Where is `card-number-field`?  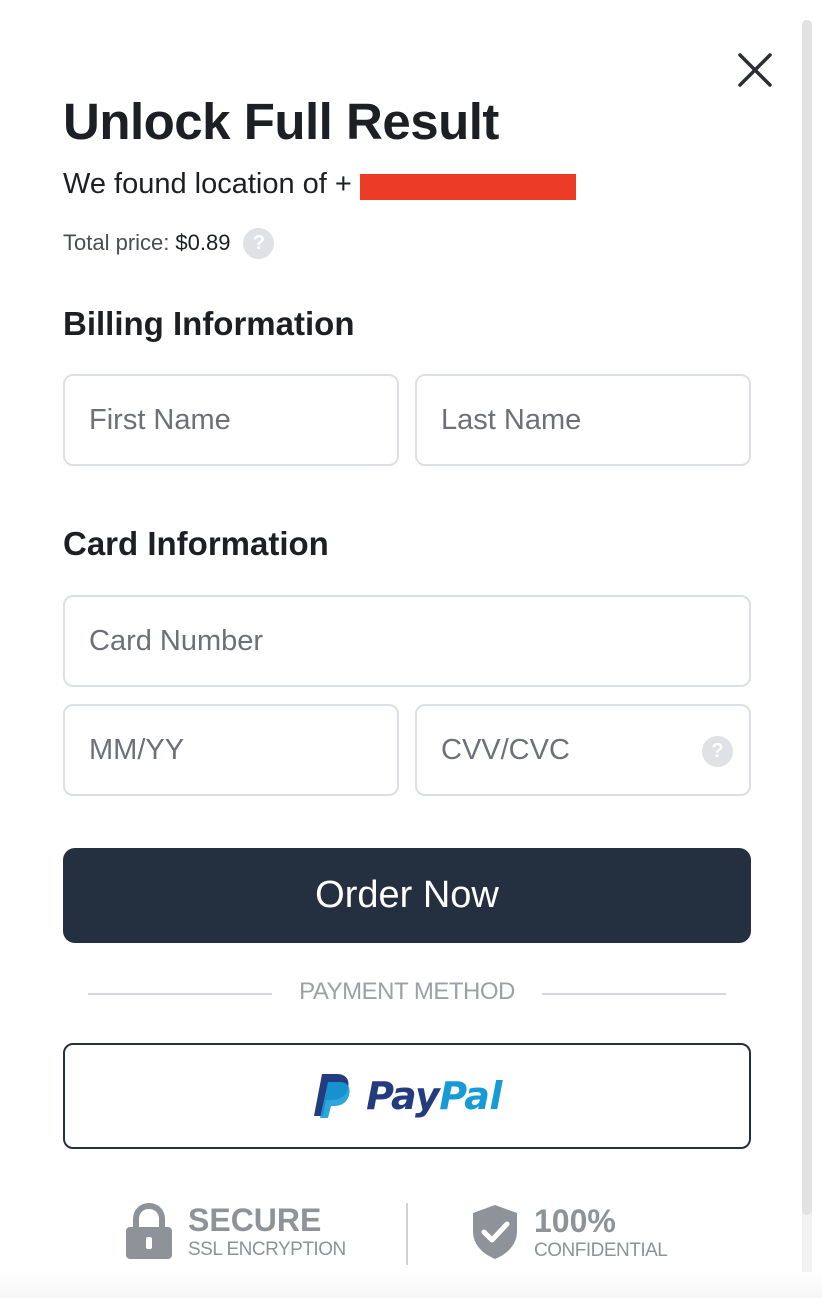 card-number-field is located at coordinates (407, 641).